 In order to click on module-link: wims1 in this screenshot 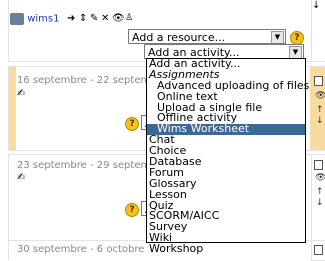, I will do `click(43, 19)`.